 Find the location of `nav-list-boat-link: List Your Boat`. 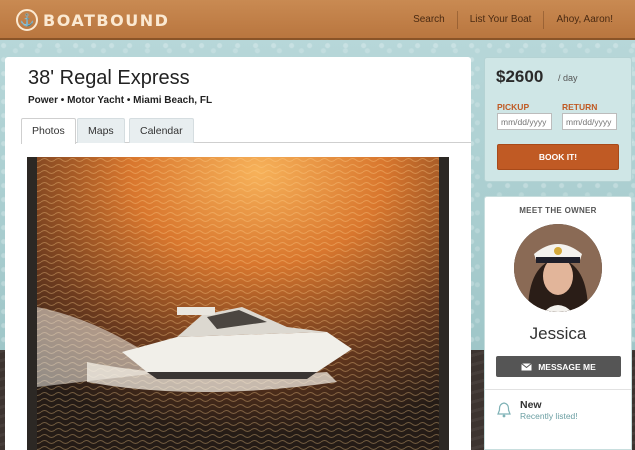

nav-list-boat-link: List Your Boat is located at coordinates (500, 20).